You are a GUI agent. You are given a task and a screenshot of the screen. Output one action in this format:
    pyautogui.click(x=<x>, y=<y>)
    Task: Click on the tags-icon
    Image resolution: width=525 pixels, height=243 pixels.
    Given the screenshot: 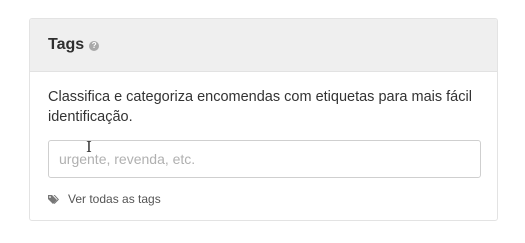 What is the action you would take?
    pyautogui.click(x=55, y=199)
    